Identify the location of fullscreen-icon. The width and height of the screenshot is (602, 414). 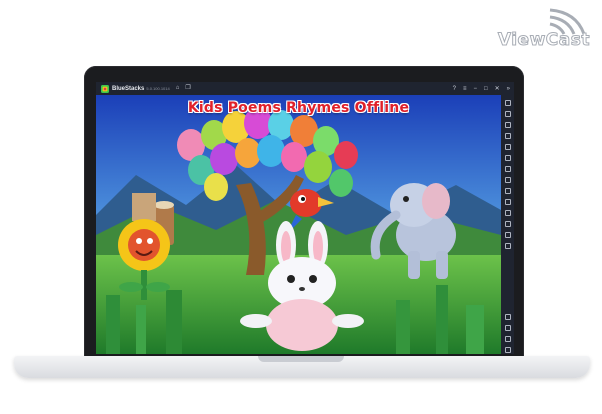
(507, 103).